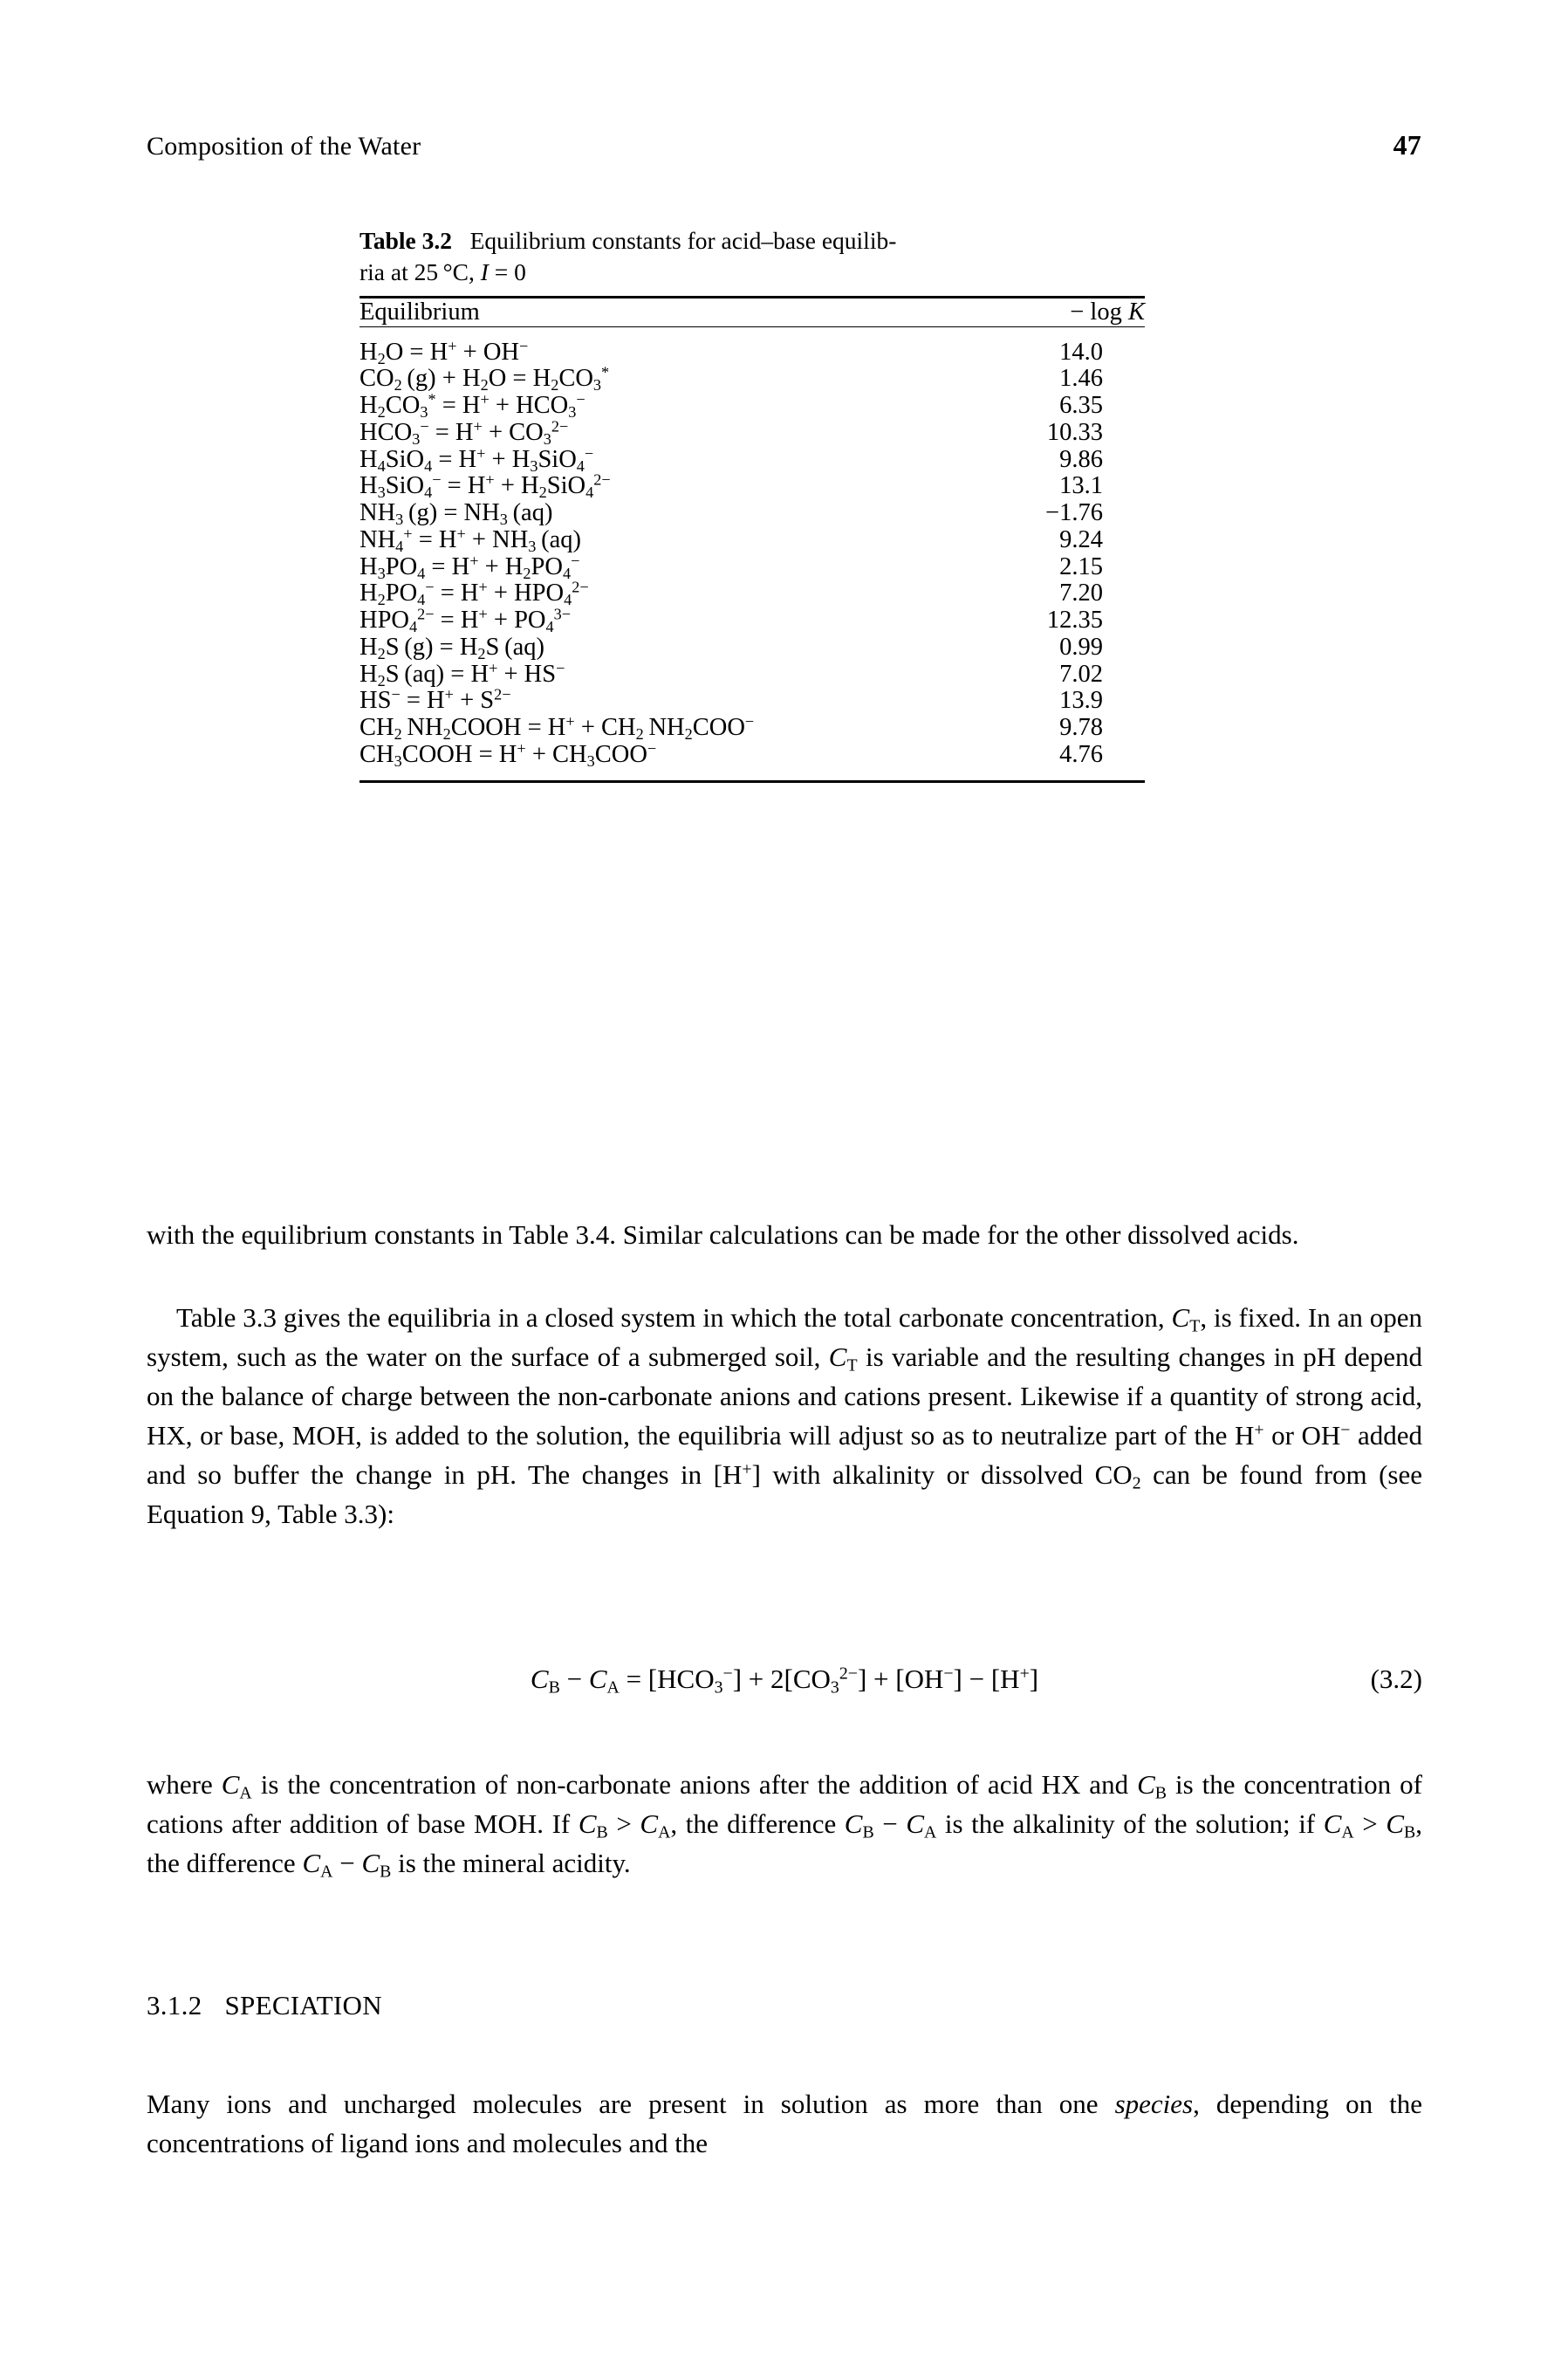 This screenshot has height=2360, width=1568. What do you see at coordinates (284, 146) in the screenshot?
I see `running-head-title: Composition of the Water` at bounding box center [284, 146].